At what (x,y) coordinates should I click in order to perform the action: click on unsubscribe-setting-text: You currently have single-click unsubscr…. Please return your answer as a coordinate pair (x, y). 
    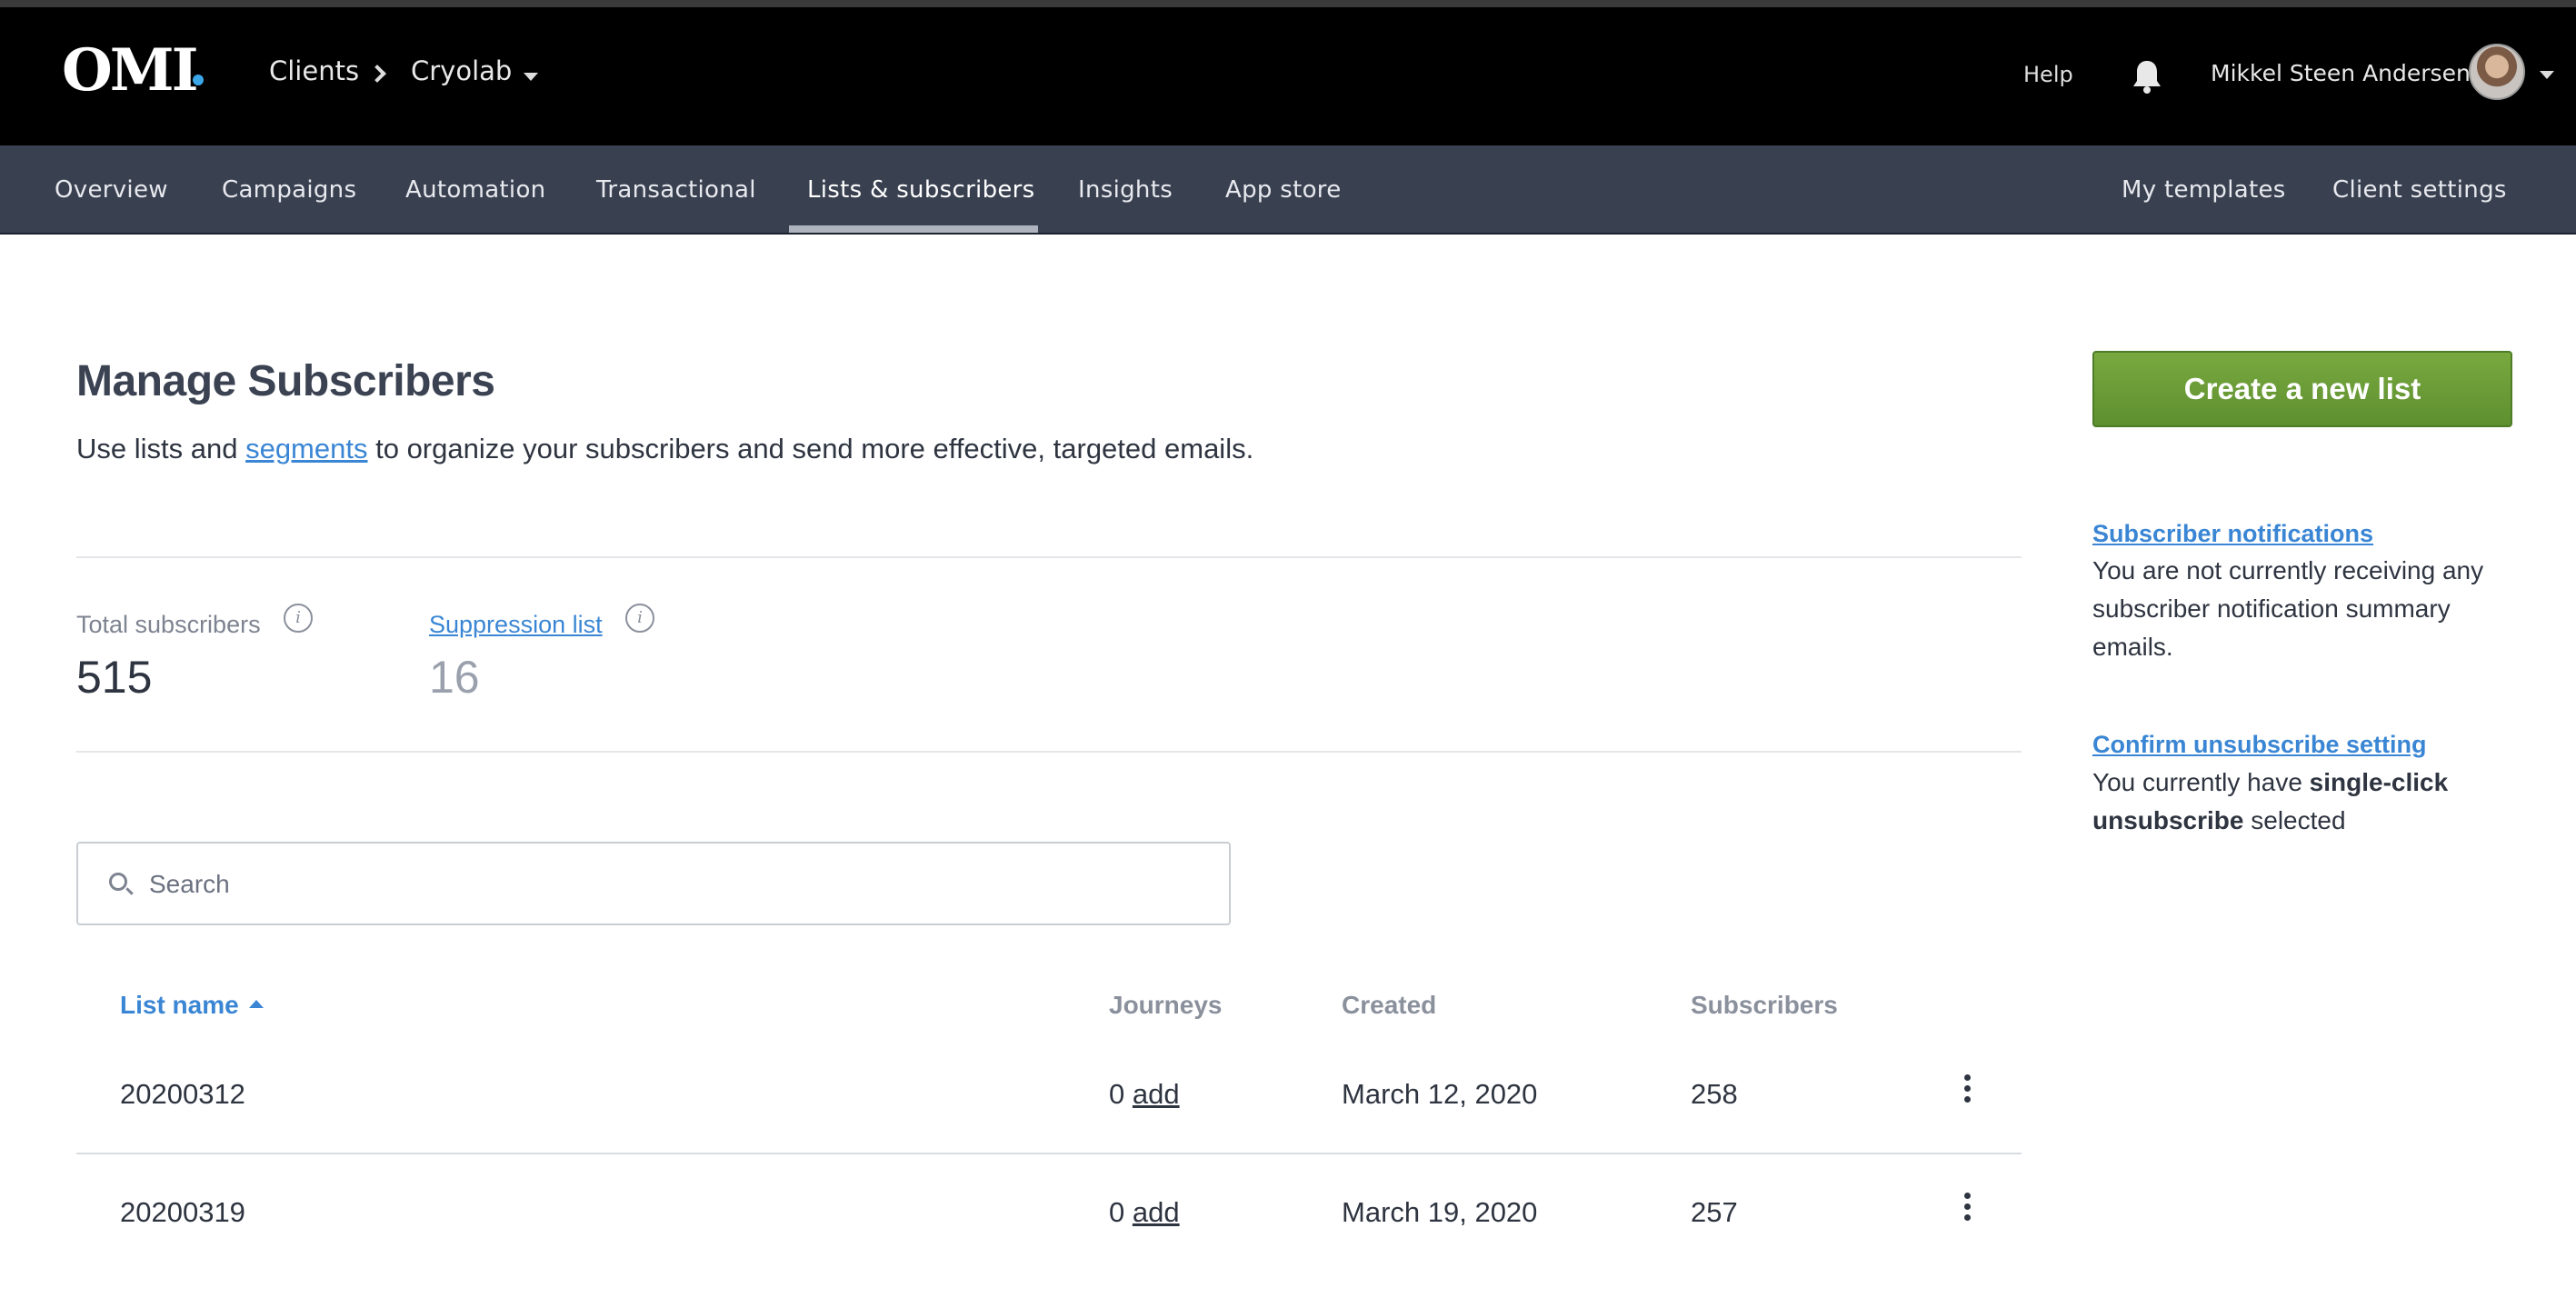
    Looking at the image, I should click on (2306, 802).